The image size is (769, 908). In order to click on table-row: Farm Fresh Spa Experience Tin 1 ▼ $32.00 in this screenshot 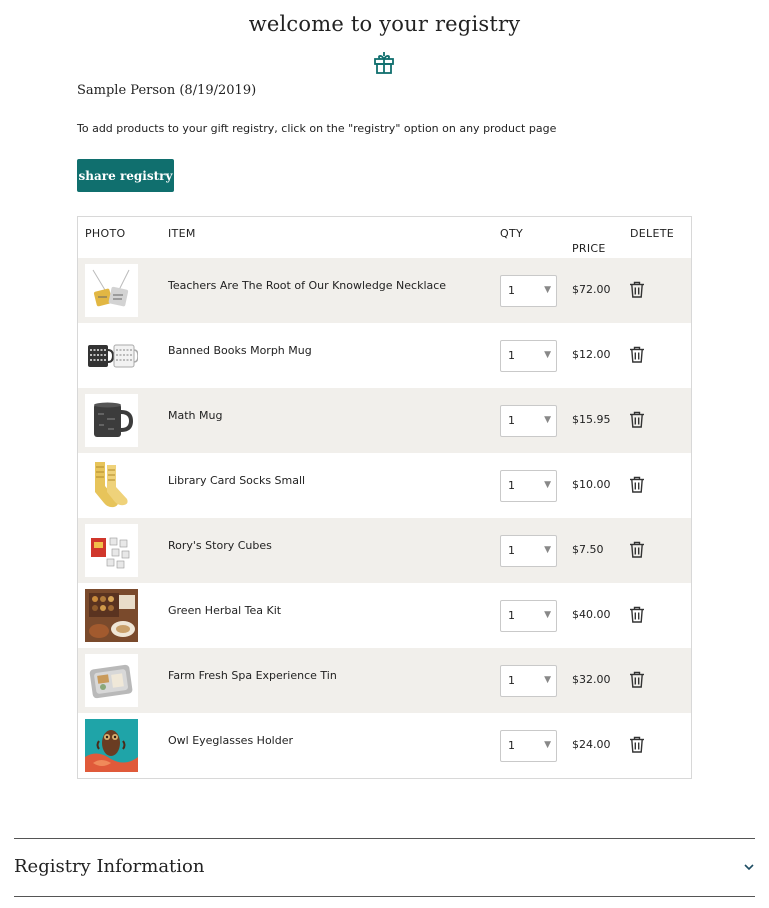, I will do `click(384, 680)`.